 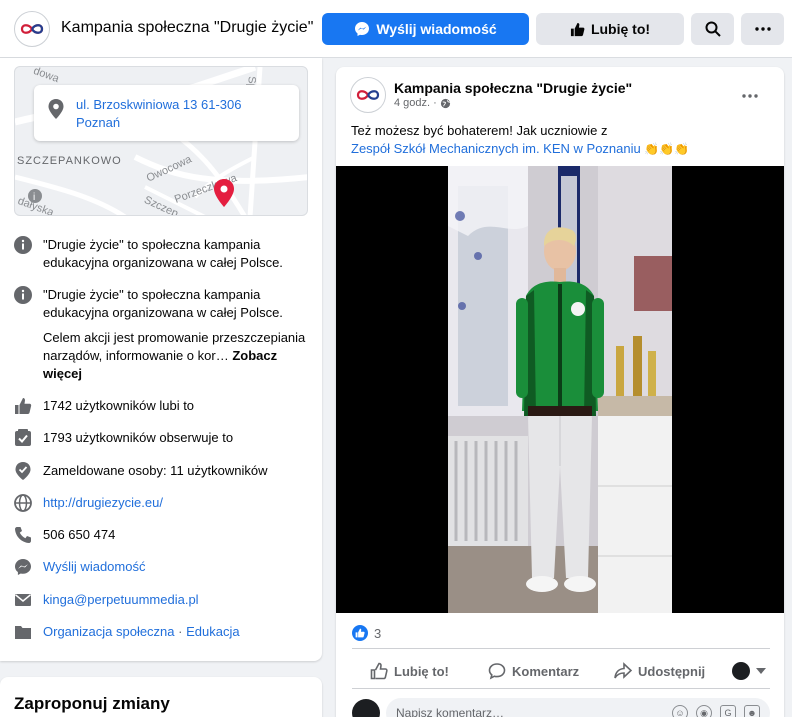 I want to click on likes-count: 1742 użytkowników lubi to, so click(x=119, y=405).